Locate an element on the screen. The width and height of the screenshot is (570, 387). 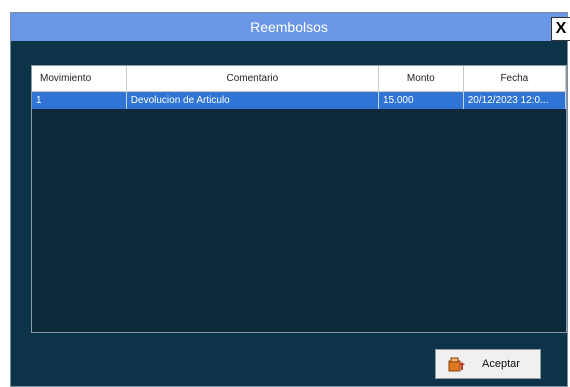
accept-button: Aceptar is located at coordinates (488, 364).